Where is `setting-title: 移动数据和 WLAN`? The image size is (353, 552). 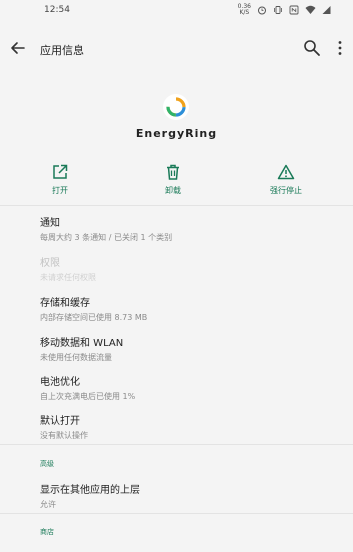 setting-title: 移动数据和 WLAN is located at coordinates (82, 343).